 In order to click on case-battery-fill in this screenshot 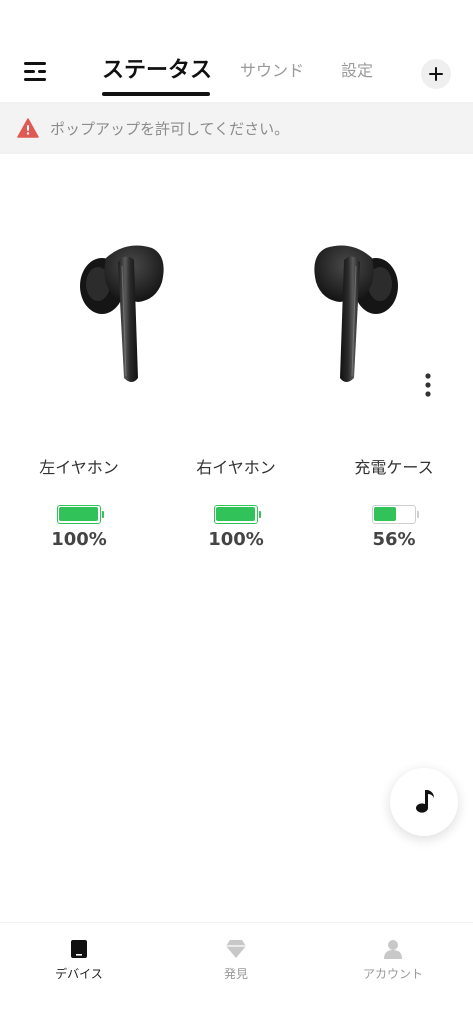, I will do `click(385, 514)`.